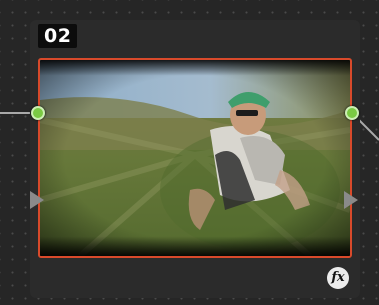 This screenshot has height=305, width=379. I want to click on key-input-triangle-icon, so click(37, 200).